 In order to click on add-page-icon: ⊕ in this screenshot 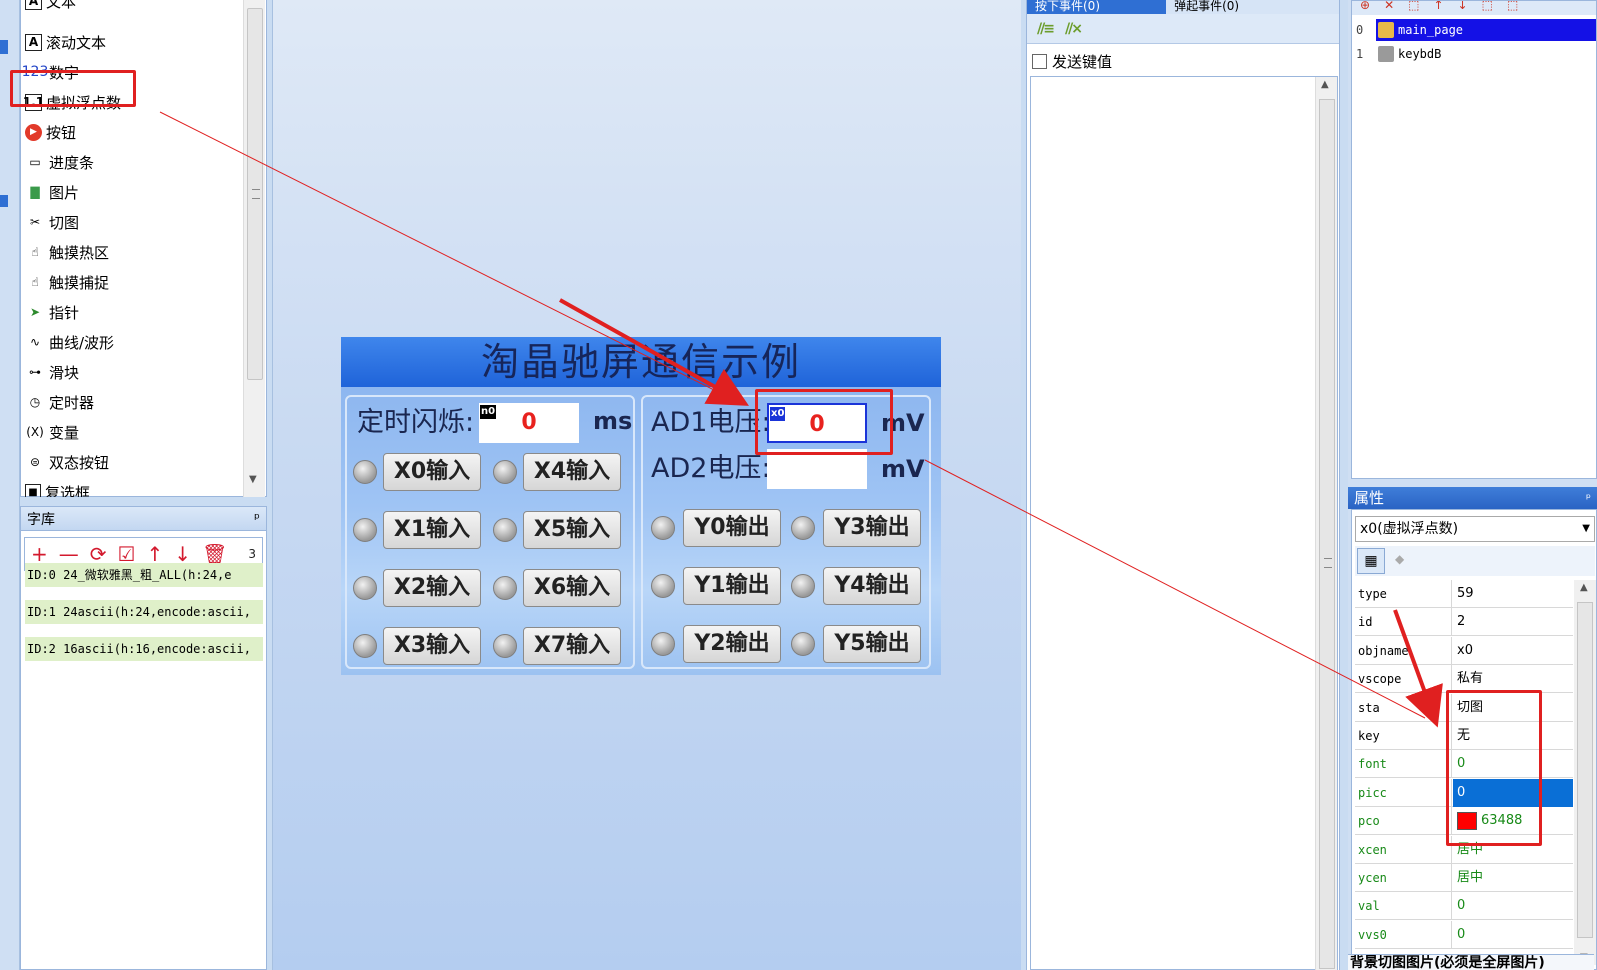, I will do `click(1365, 8)`.